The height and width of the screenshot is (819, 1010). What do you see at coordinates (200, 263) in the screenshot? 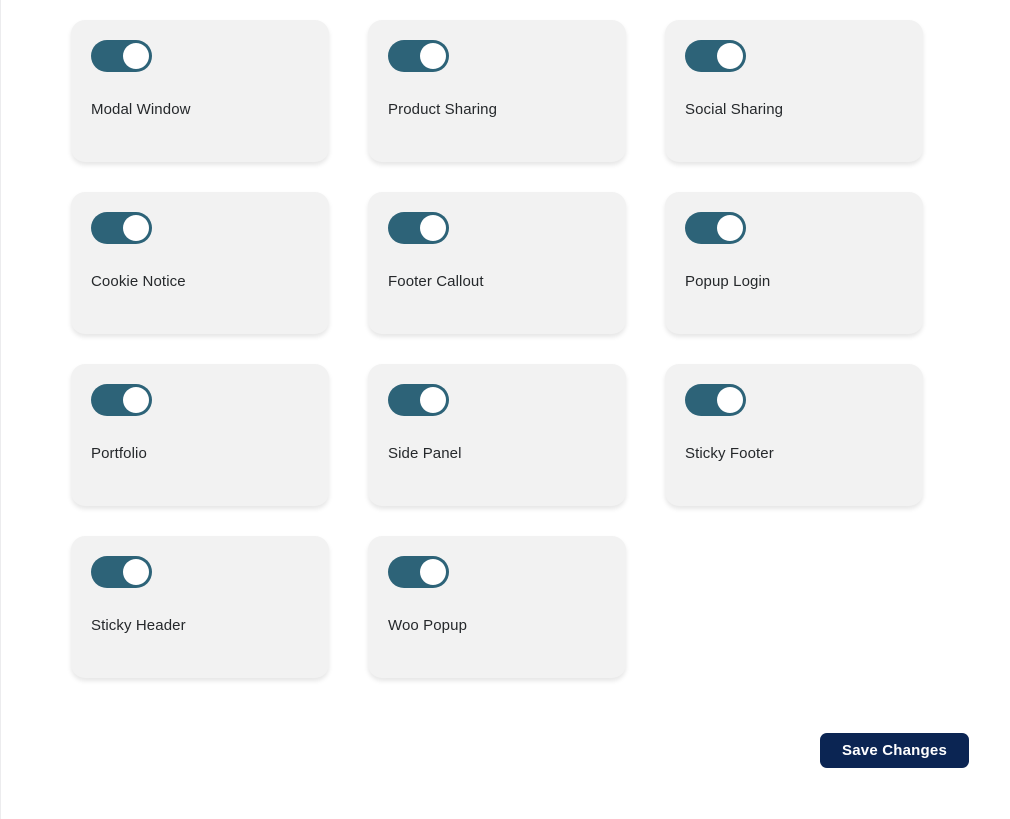
I see `toggle-card-cookie-notice: Cookie Notice` at bounding box center [200, 263].